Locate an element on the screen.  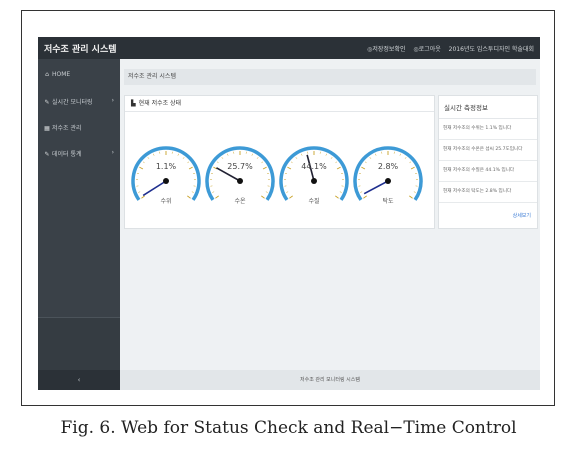
app-title: 저수조 관리 시스템 is located at coordinates (80, 50).